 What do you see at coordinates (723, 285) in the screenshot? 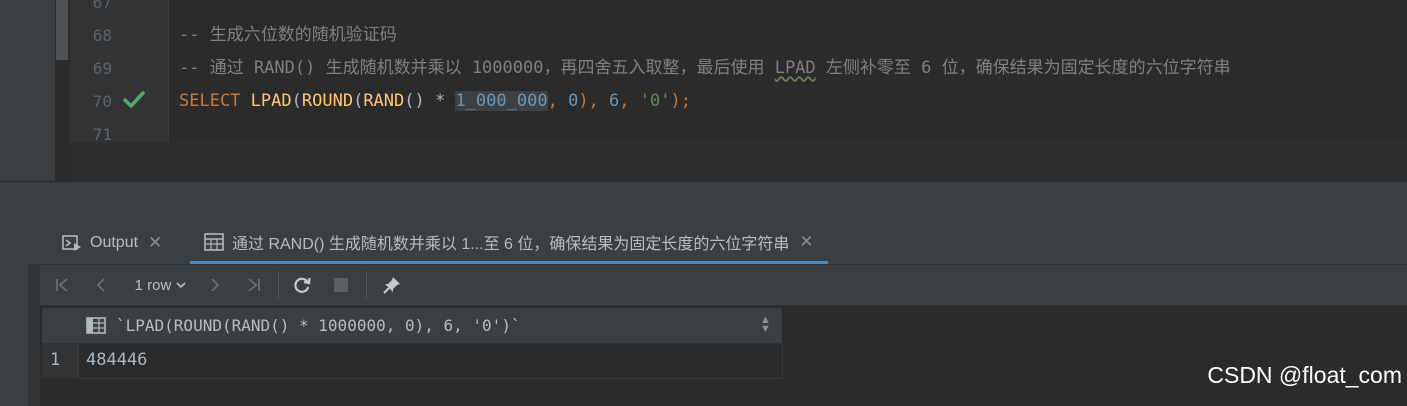
I see `result-toolbar: 1 row` at bounding box center [723, 285].